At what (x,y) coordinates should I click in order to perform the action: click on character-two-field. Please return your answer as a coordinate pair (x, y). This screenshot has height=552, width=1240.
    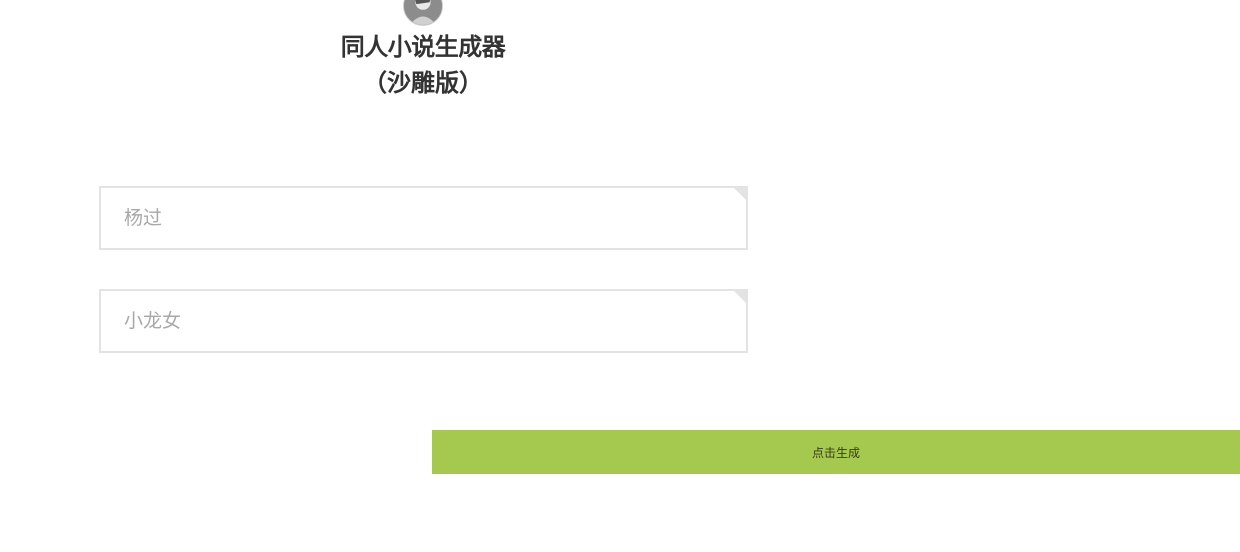
    Looking at the image, I should click on (423, 321).